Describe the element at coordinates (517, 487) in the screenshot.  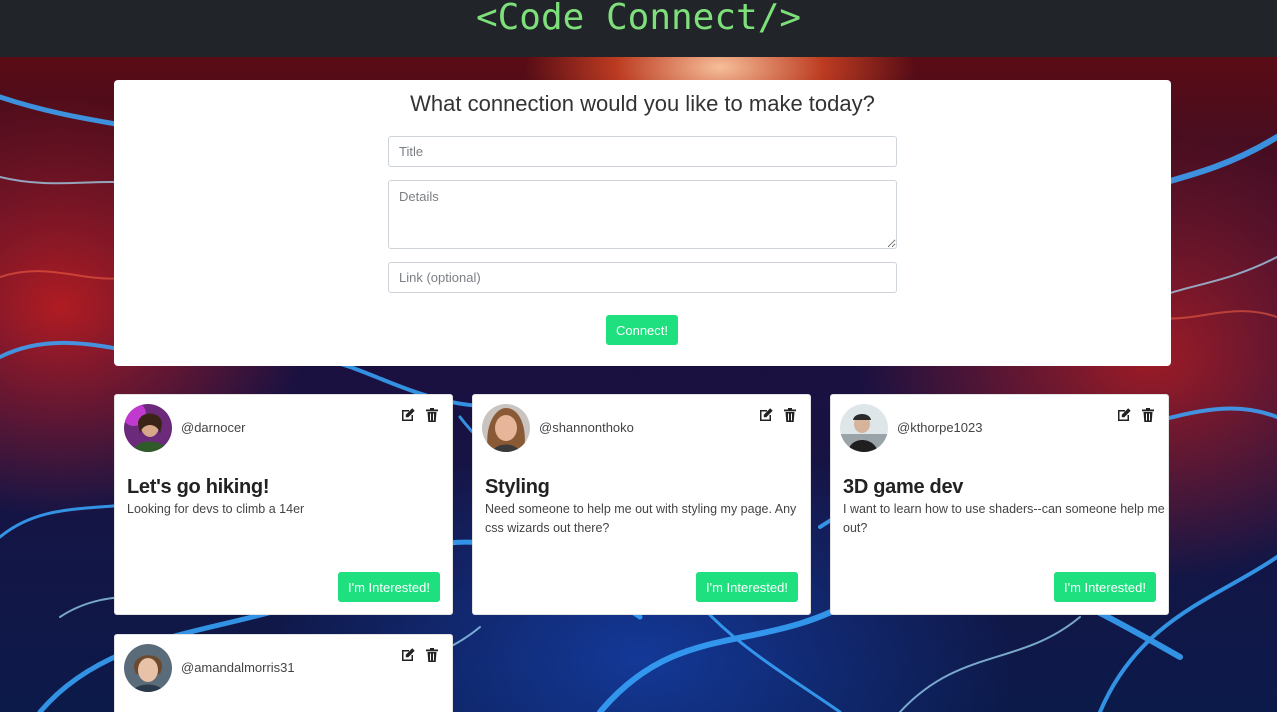
I see `post-title: Styling` at that location.